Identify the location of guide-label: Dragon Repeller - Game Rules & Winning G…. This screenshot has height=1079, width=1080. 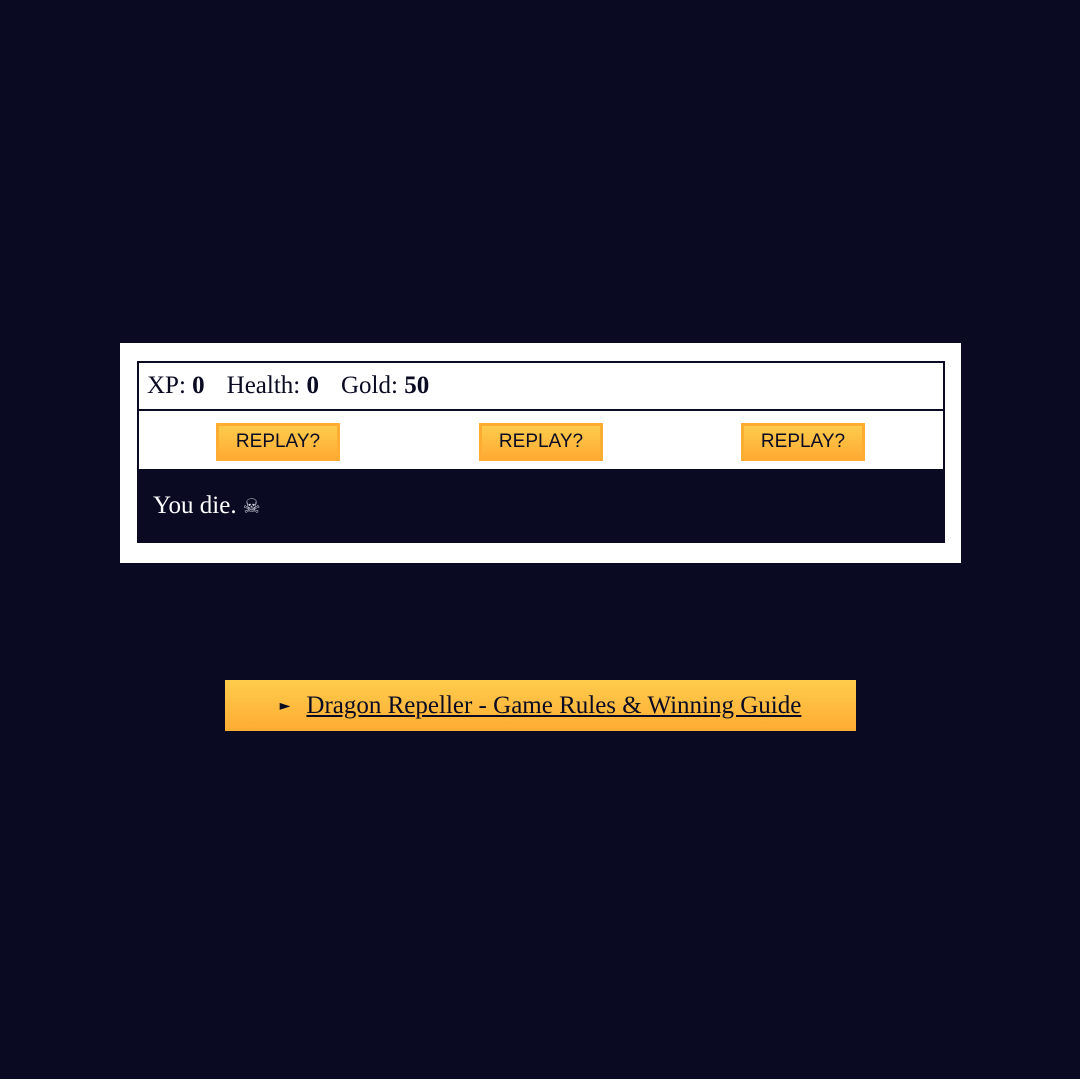
(554, 705).